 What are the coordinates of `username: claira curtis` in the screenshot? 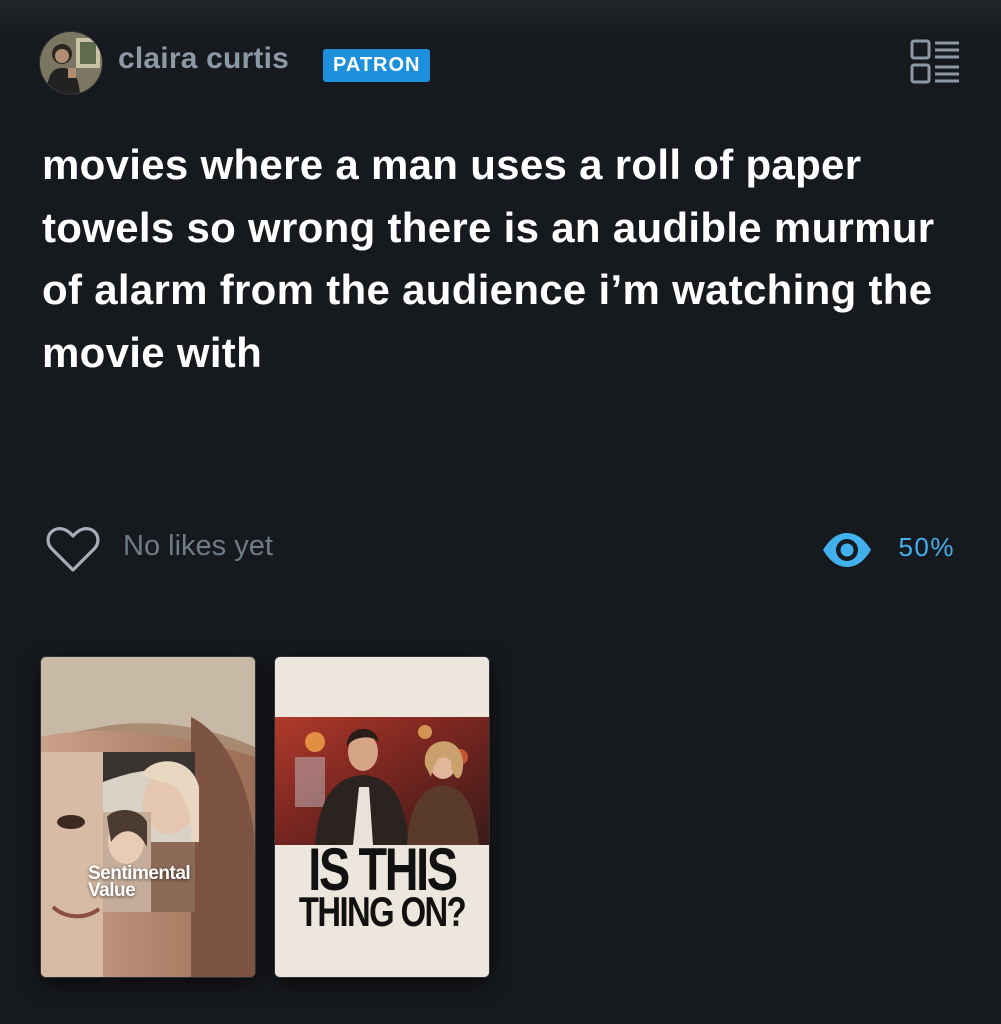 It's located at (203, 59).